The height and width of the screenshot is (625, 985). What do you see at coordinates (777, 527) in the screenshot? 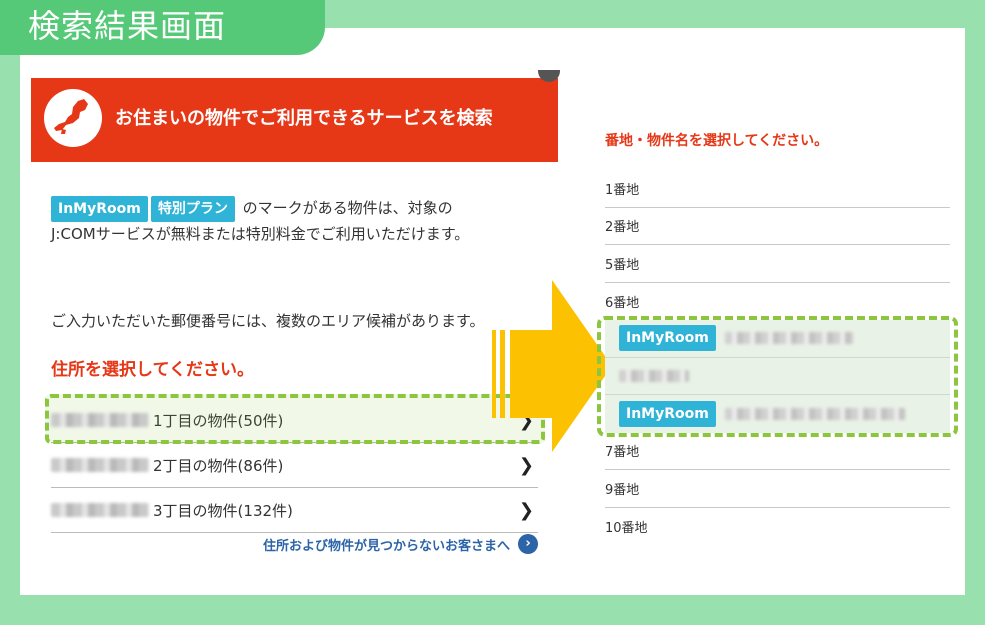
I see `lot-row: 10番地` at bounding box center [777, 527].